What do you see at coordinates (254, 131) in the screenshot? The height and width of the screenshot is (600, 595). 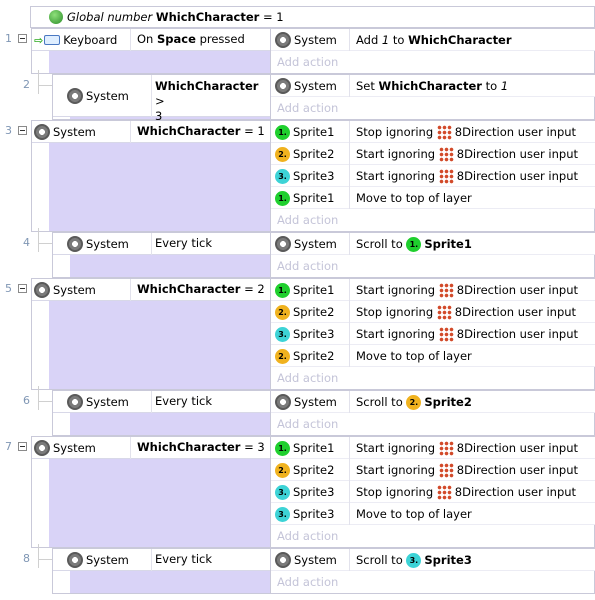 I see `condition-suffix: = 1` at bounding box center [254, 131].